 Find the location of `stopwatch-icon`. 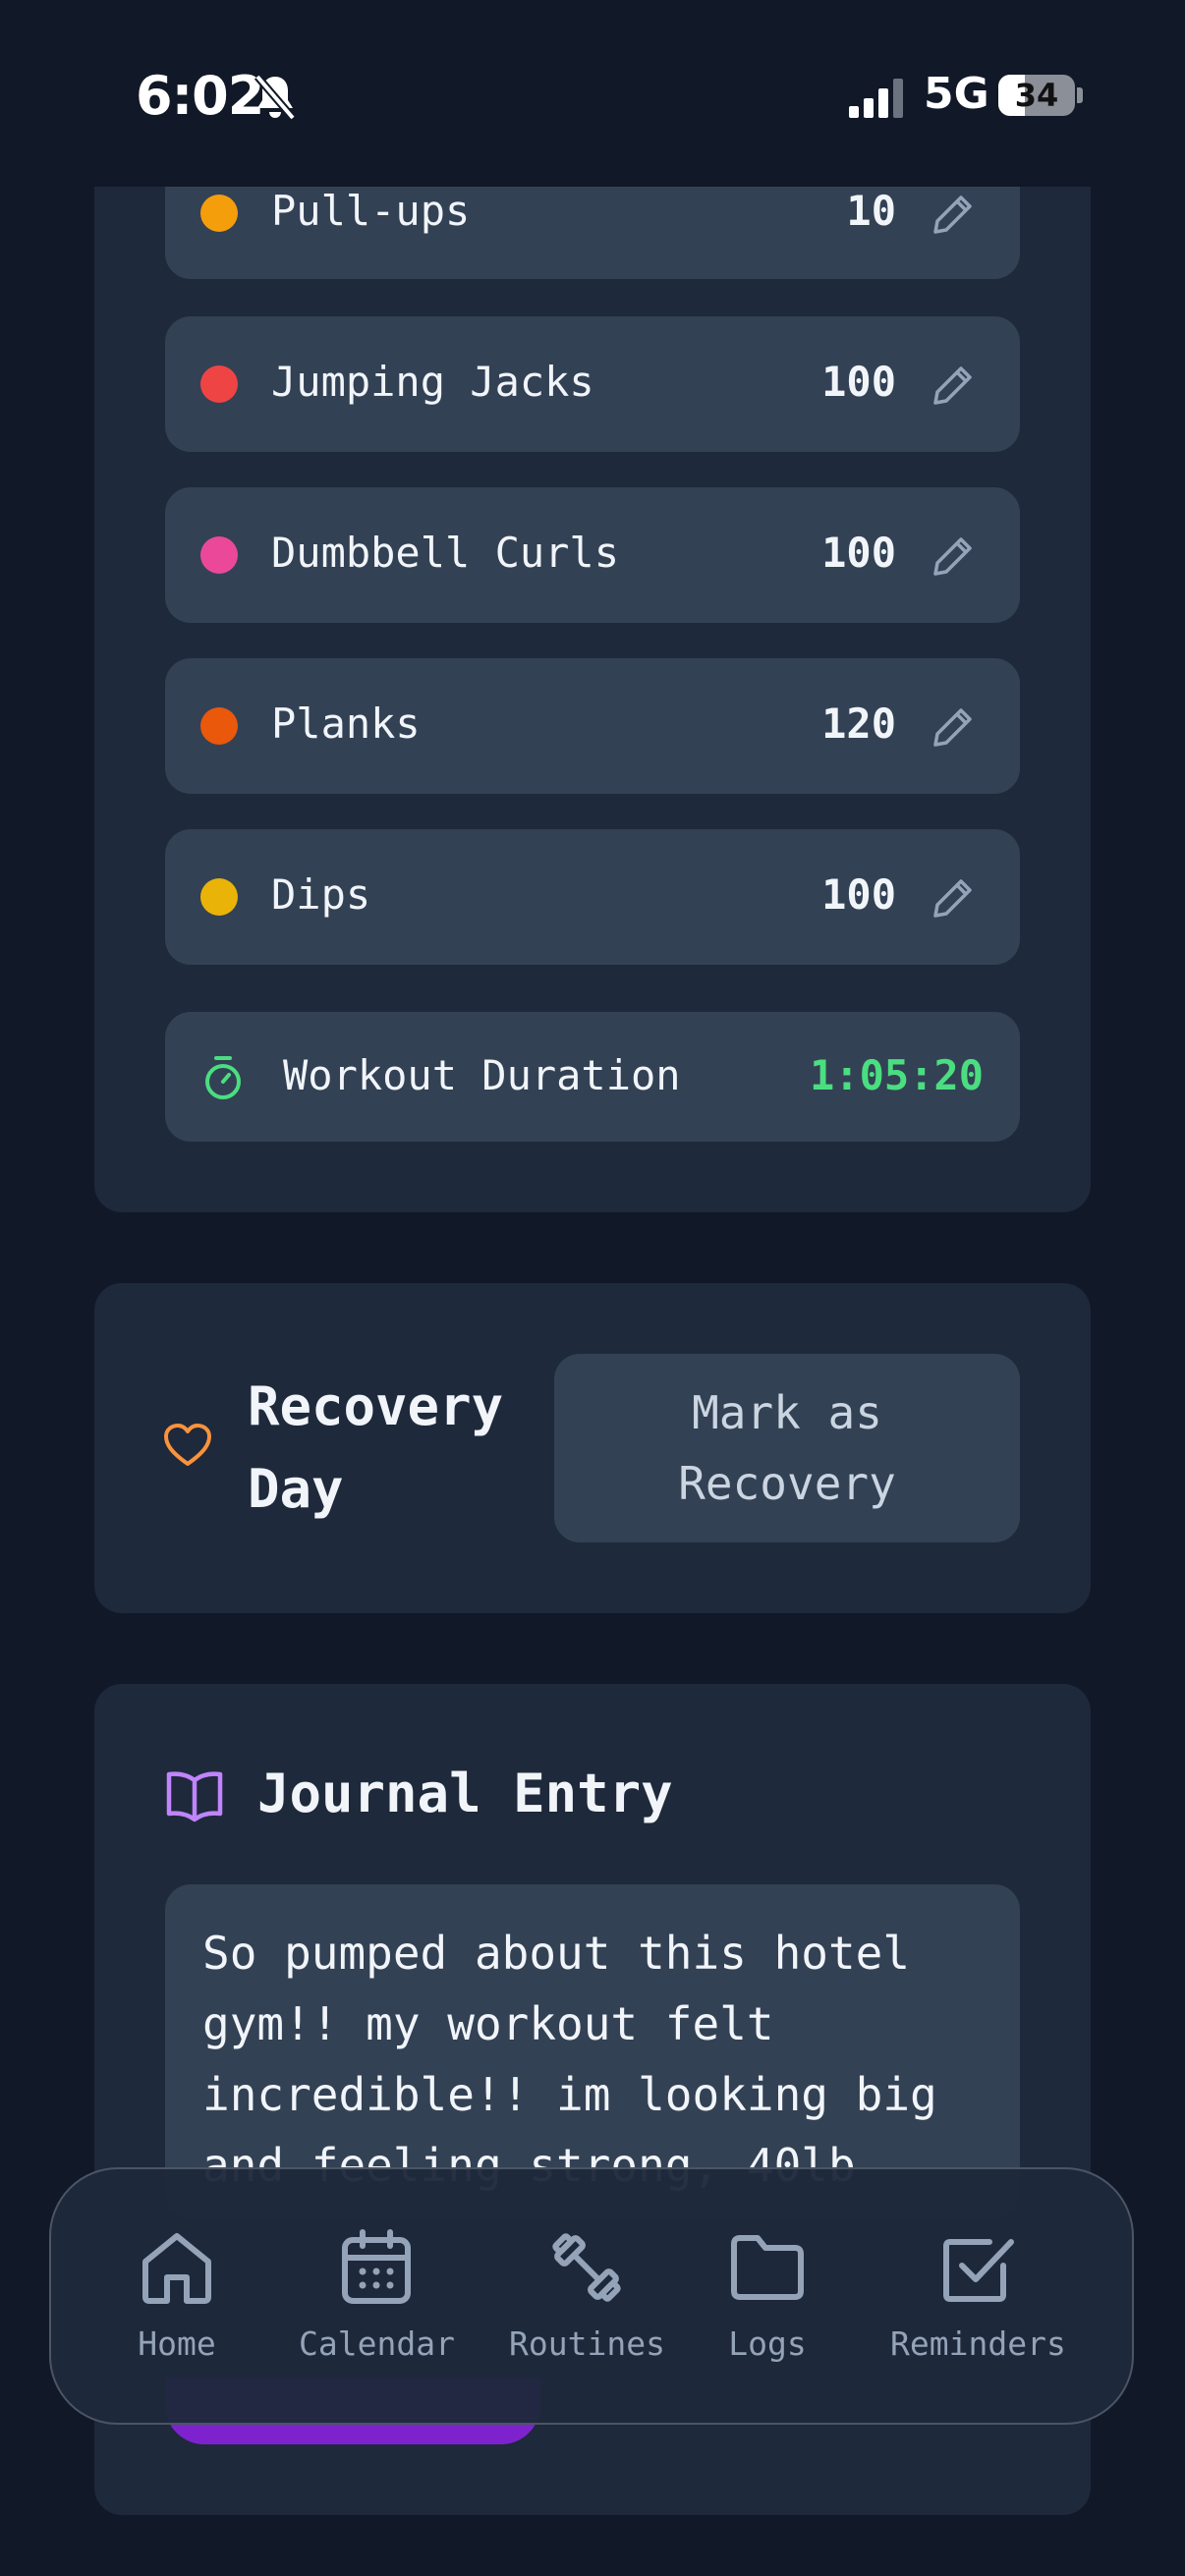

stopwatch-icon is located at coordinates (223, 1077).